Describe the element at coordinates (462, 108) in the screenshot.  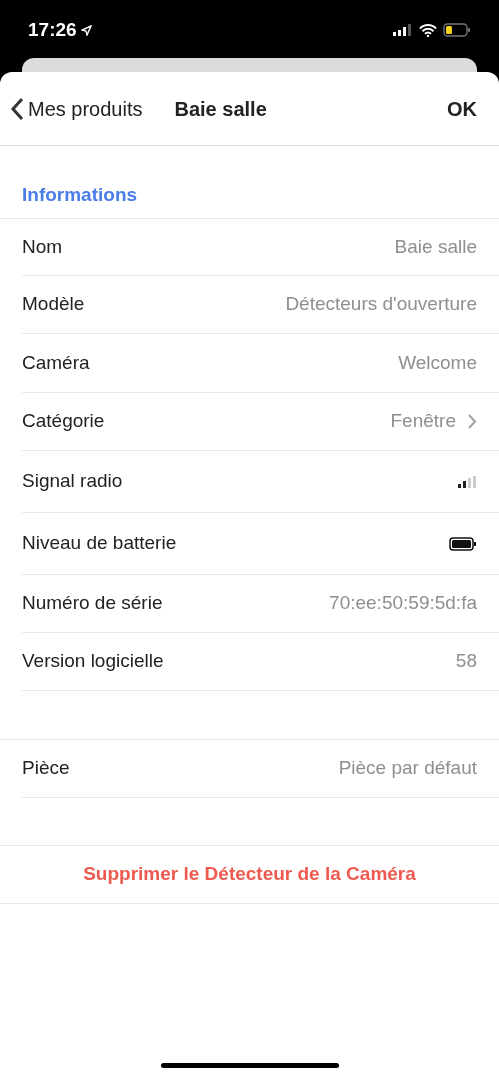
I see `ok-button: OK` at that location.